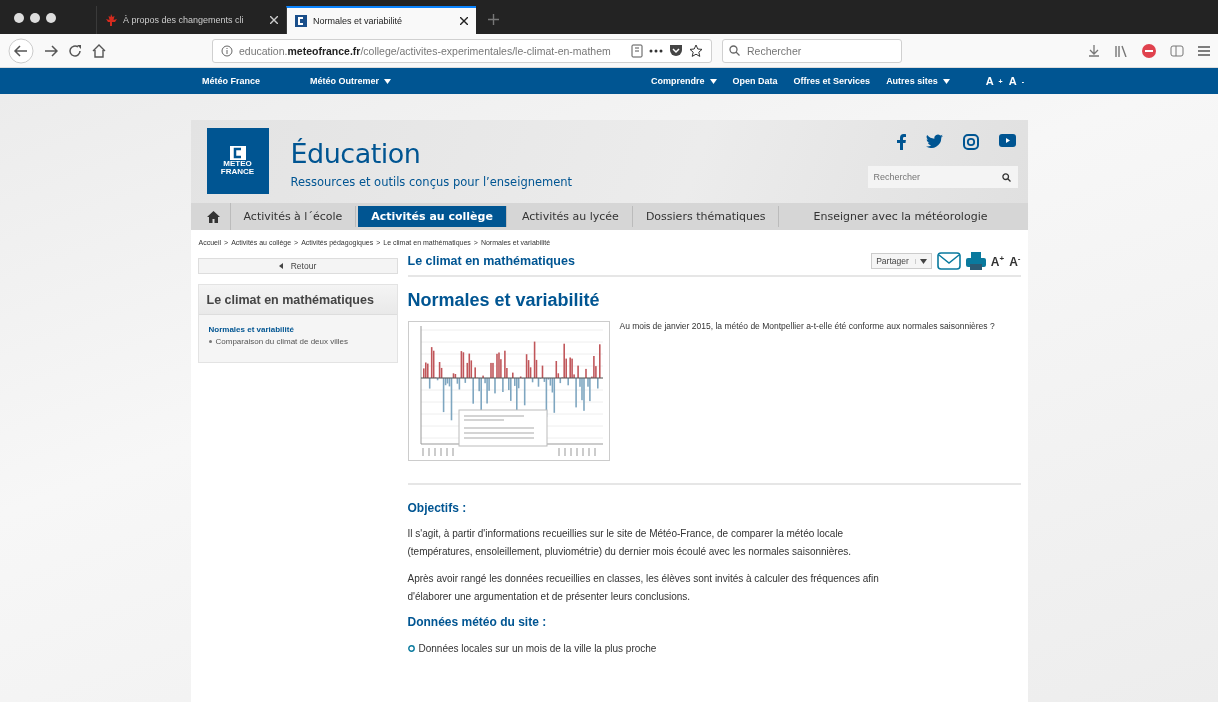  Describe the element at coordinates (901, 261) in the screenshot. I see `share-button: Partager` at that location.